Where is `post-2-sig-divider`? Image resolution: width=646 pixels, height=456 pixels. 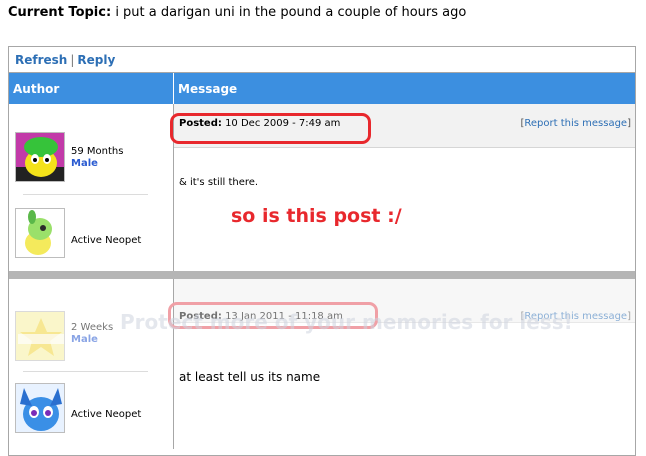 post-2-sig-divider is located at coordinates (85, 371).